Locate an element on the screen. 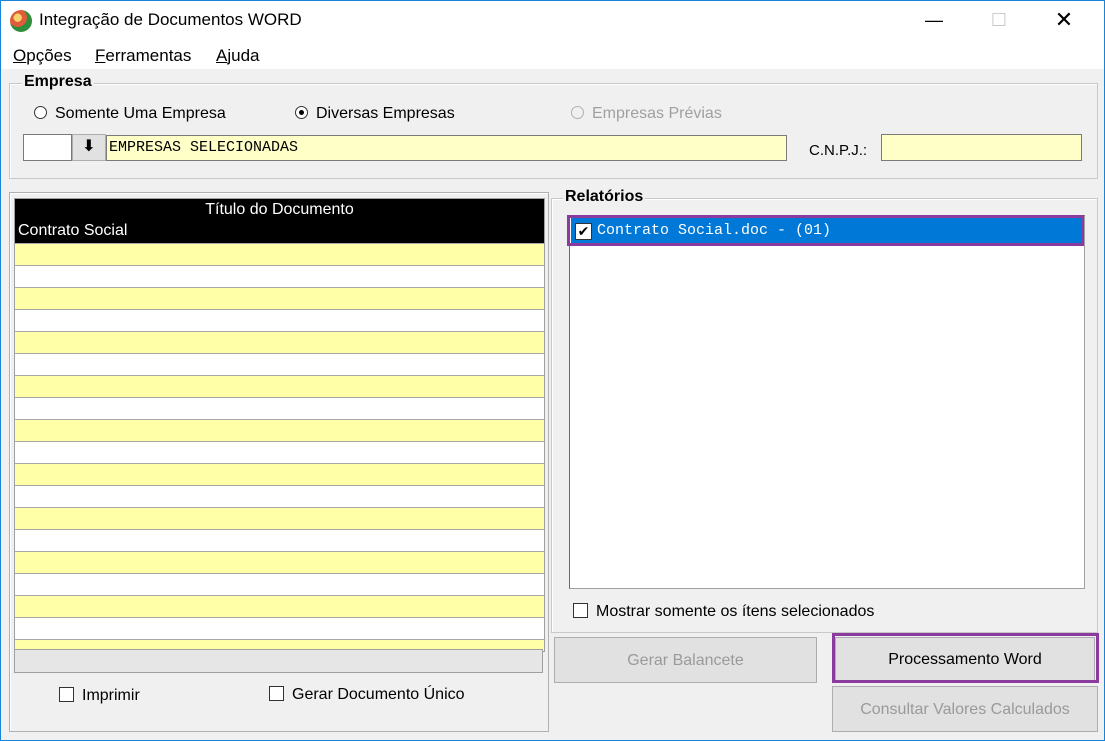 This screenshot has width=1105, height=741. menu-opcoes: Opções is located at coordinates (42, 56).